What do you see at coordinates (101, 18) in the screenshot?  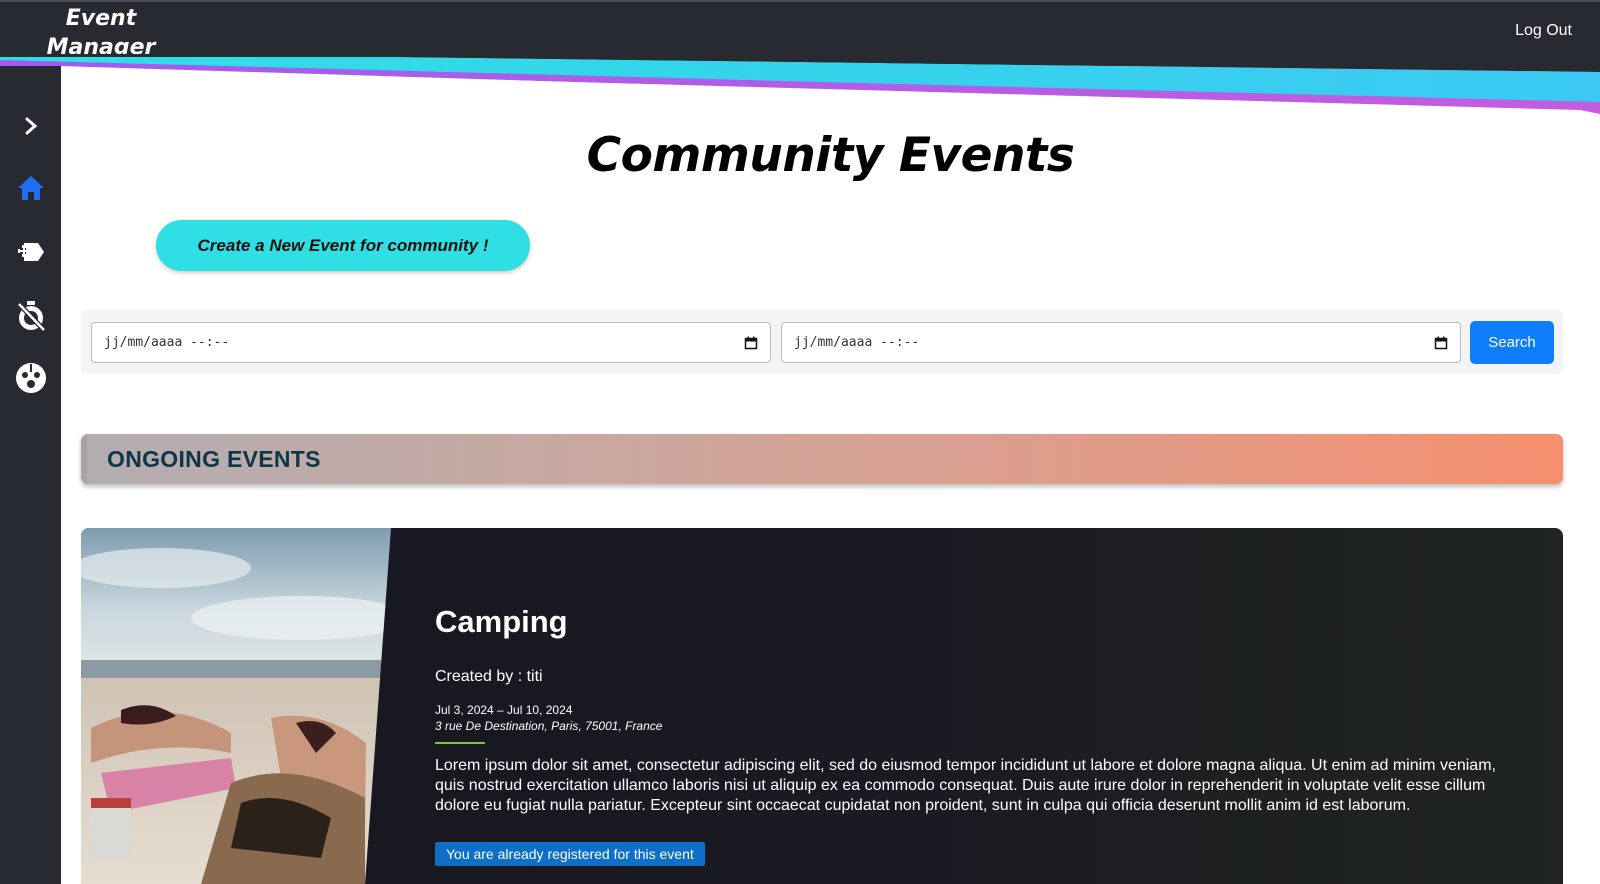 I see `brand-line-1: Event` at bounding box center [101, 18].